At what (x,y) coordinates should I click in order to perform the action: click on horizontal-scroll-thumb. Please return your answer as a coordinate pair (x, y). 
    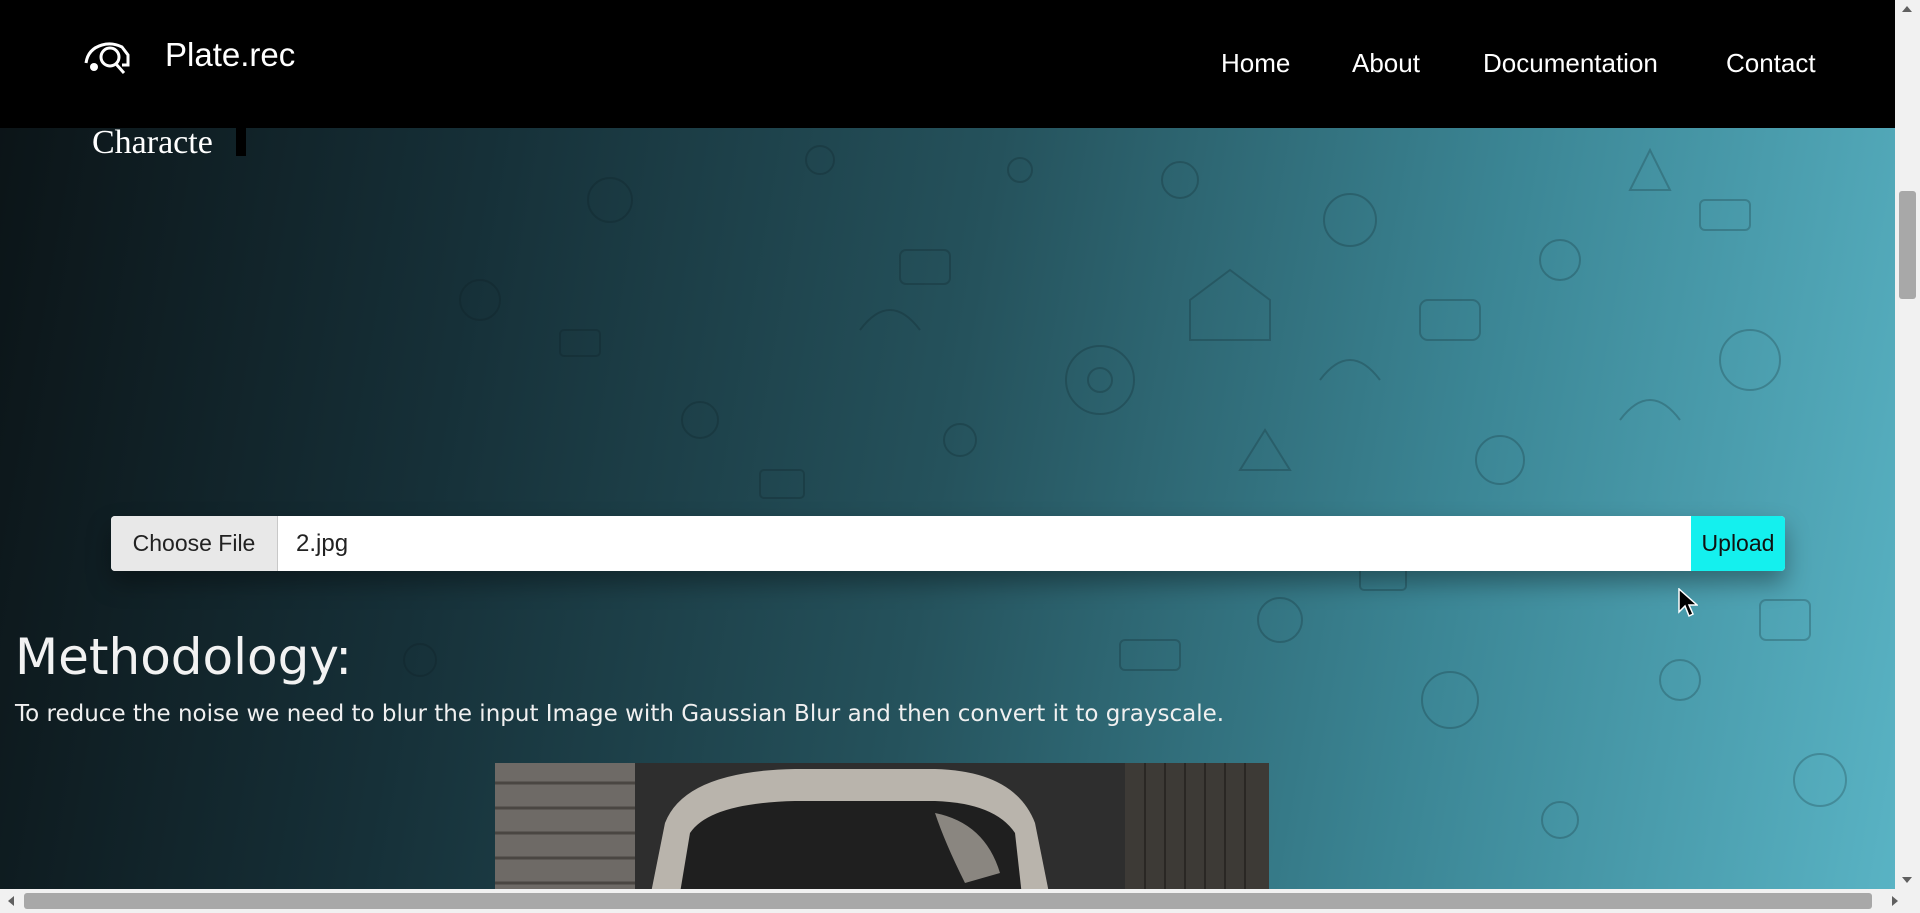
    Looking at the image, I should click on (948, 901).